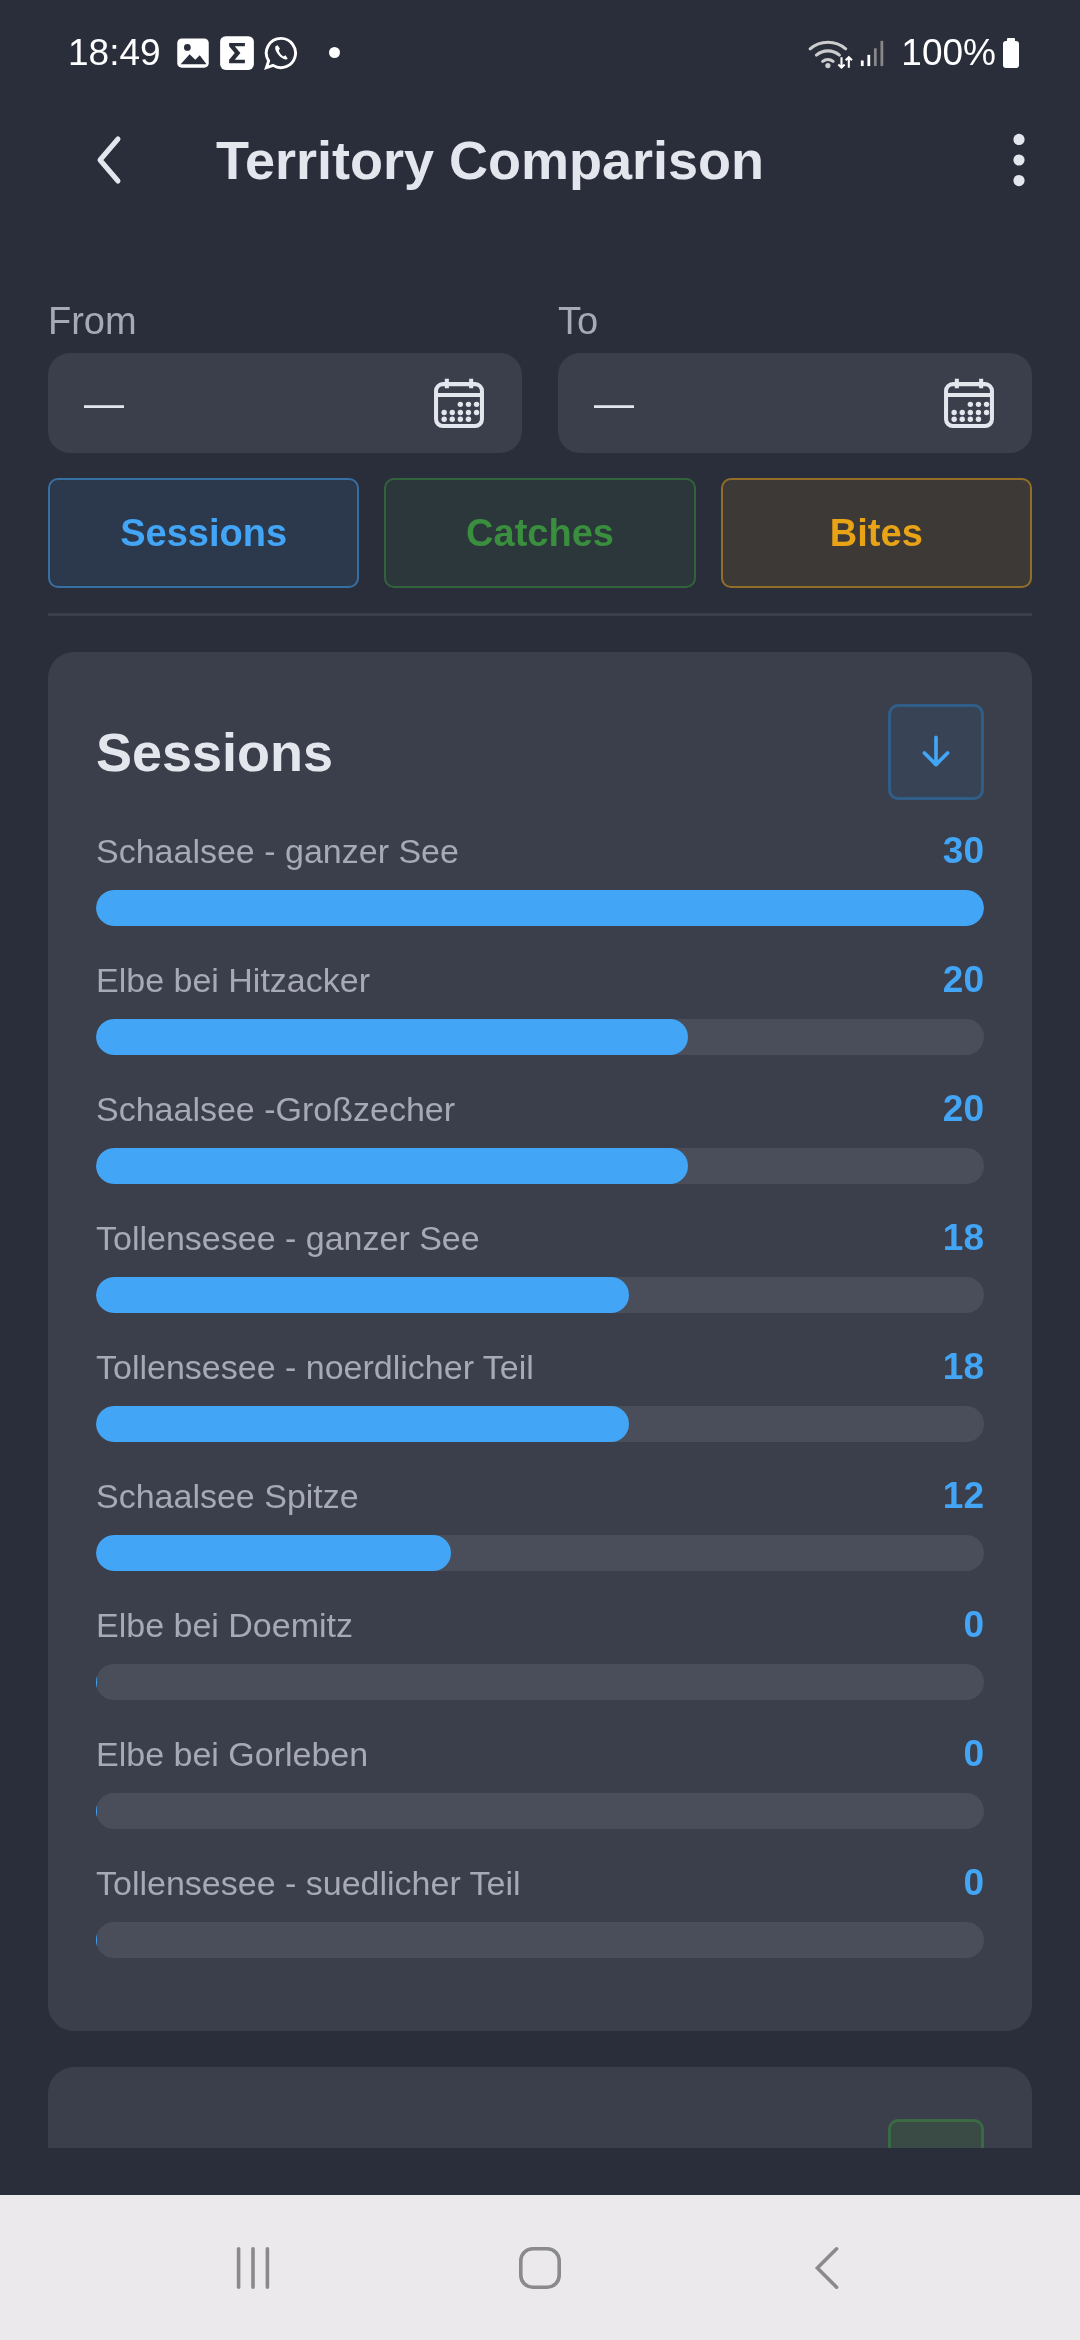 The width and height of the screenshot is (1080, 2340). What do you see at coordinates (204, 533) in the screenshot?
I see `metric-tab: Sessions` at bounding box center [204, 533].